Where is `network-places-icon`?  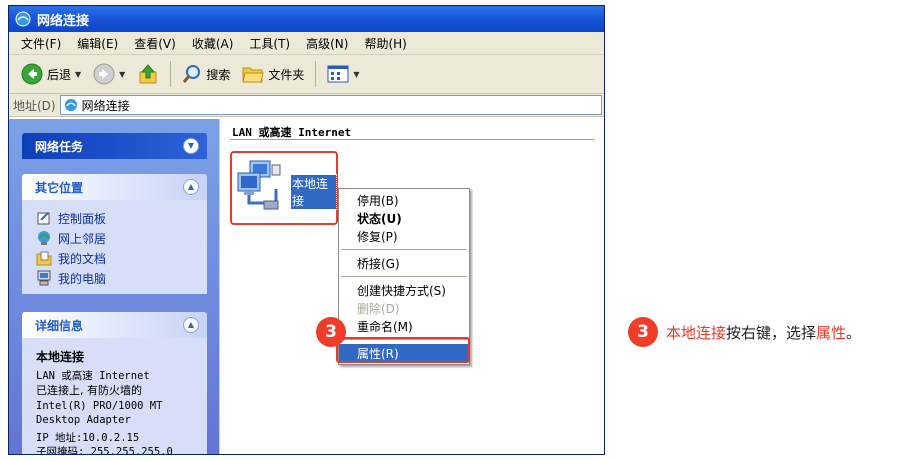 network-places-icon is located at coordinates (44, 238).